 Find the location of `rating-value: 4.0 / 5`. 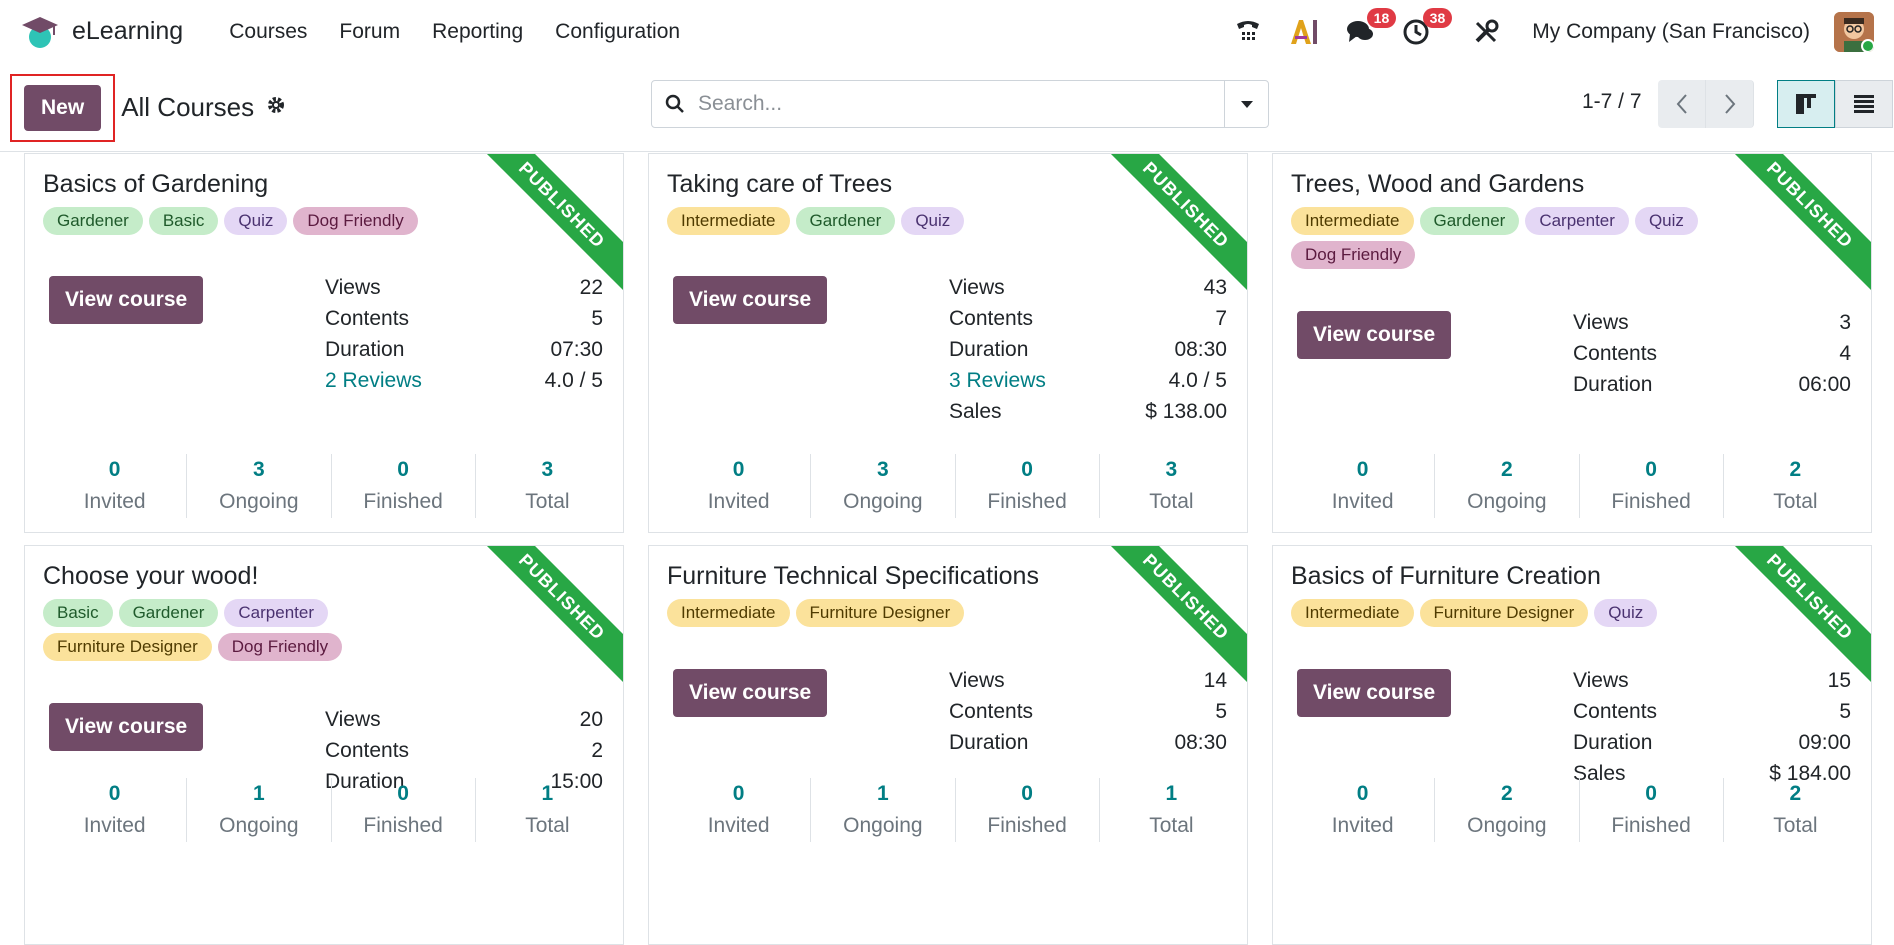

rating-value: 4.0 / 5 is located at coordinates (573, 380).